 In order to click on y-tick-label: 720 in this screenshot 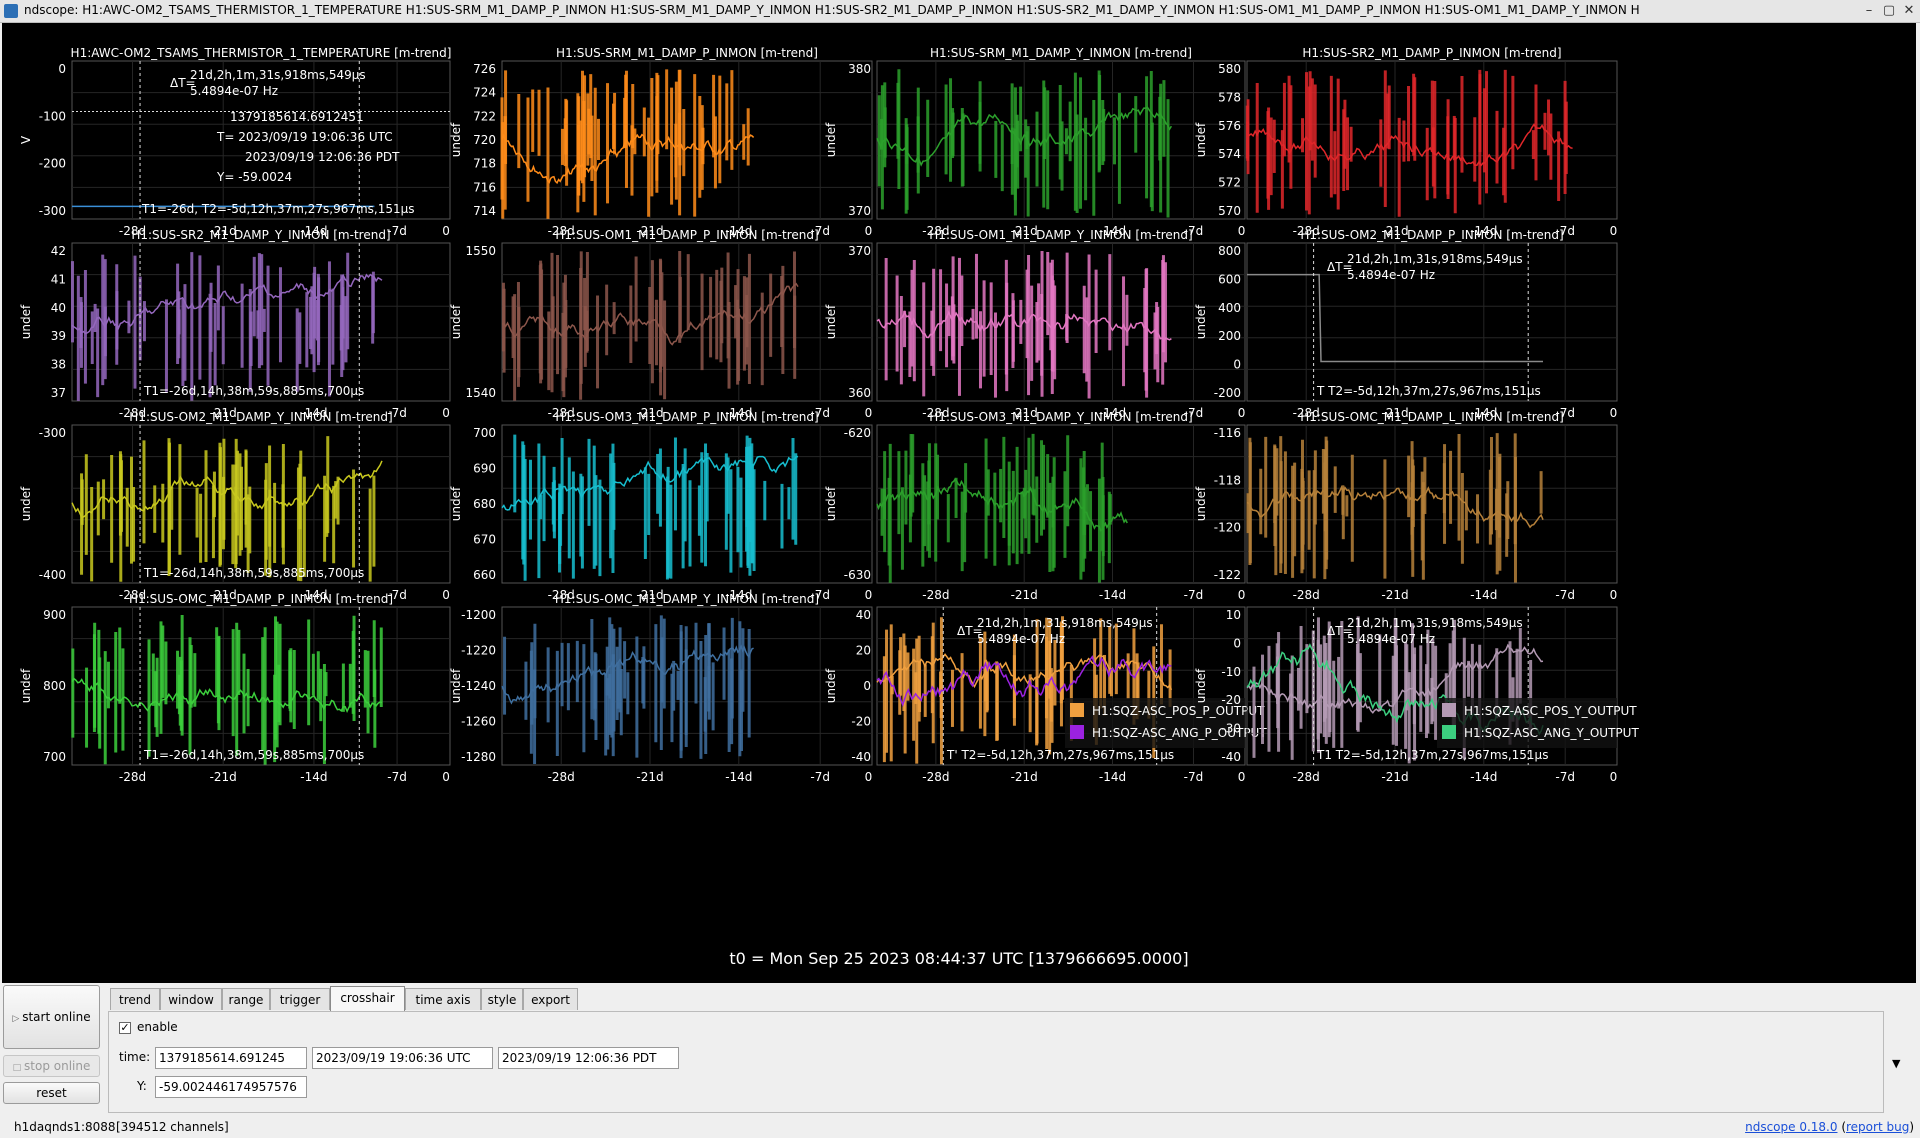, I will do `click(484, 140)`.